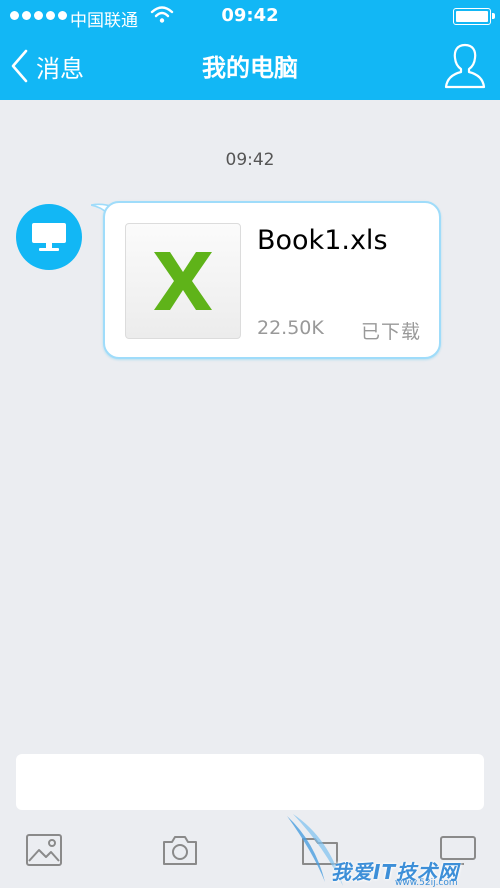 The width and height of the screenshot is (500, 888). I want to click on status-time: 09:42, so click(250, 15).